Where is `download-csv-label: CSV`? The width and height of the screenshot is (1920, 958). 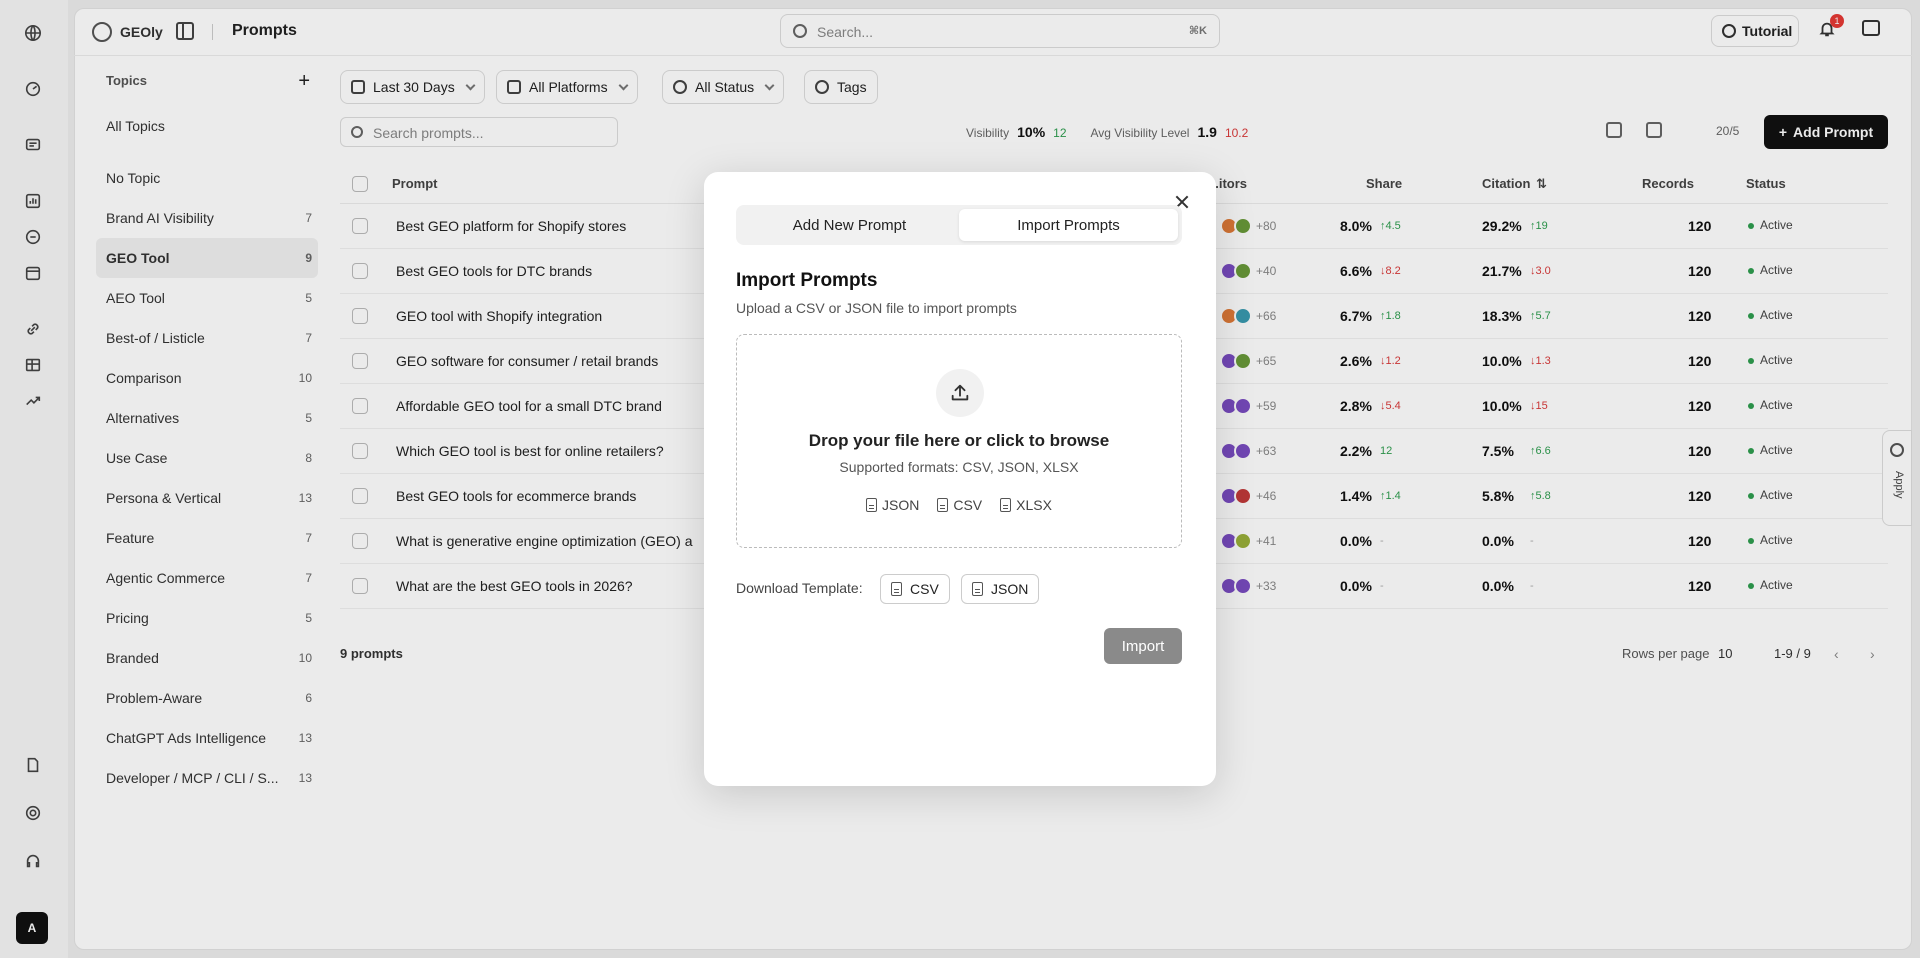 download-csv-label: CSV is located at coordinates (924, 589).